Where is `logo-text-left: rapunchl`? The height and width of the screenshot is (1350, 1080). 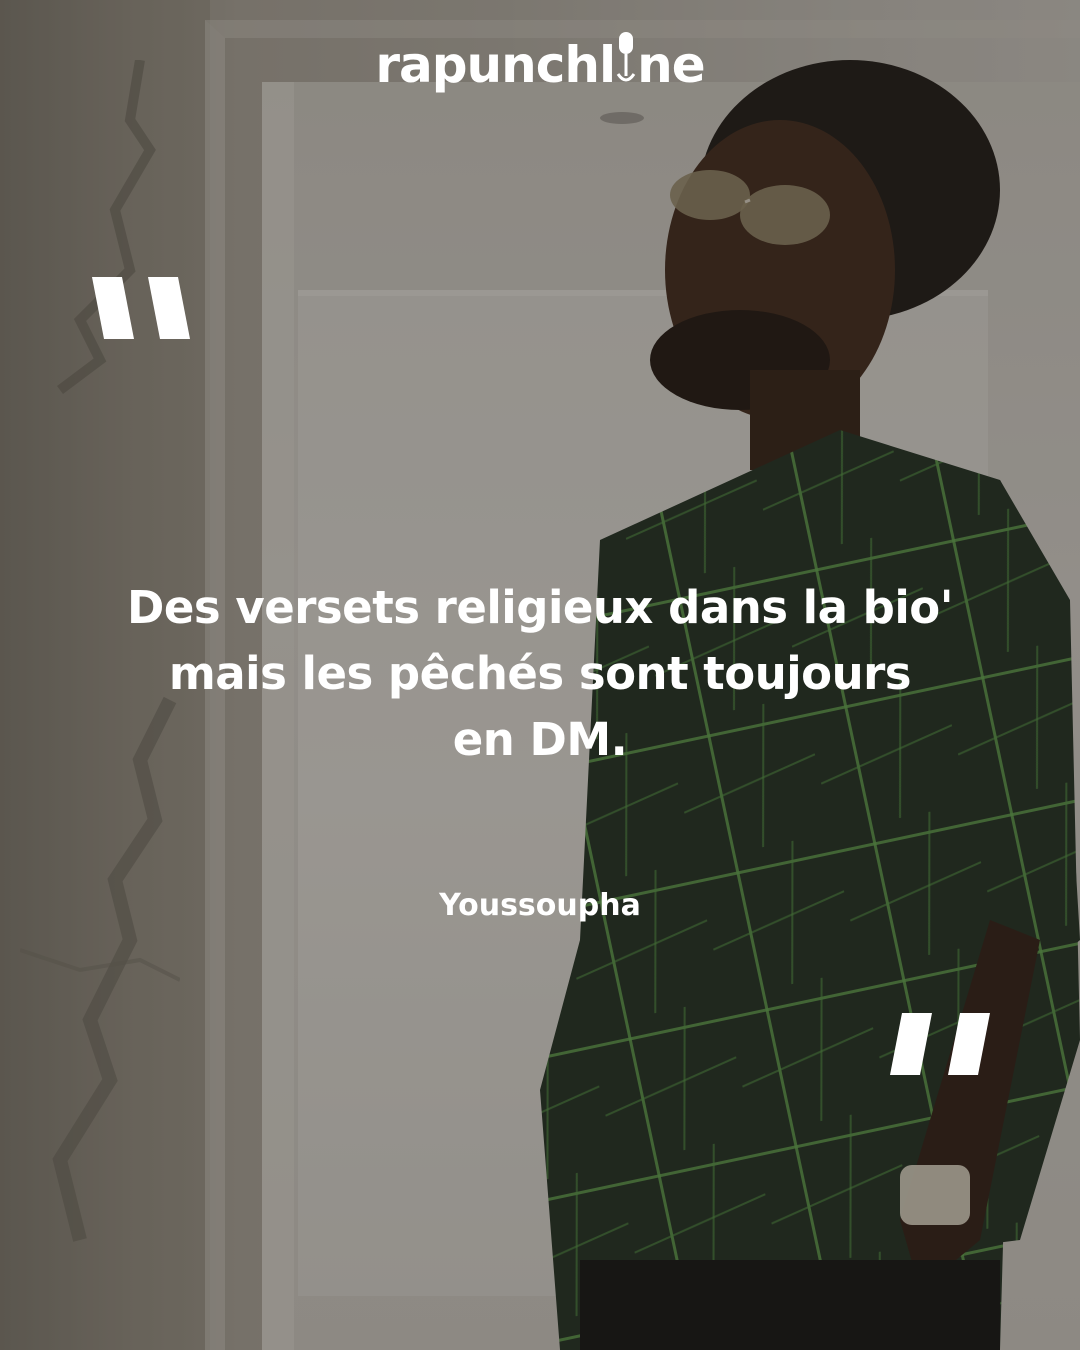
logo-text-left: rapunchl is located at coordinates (495, 65).